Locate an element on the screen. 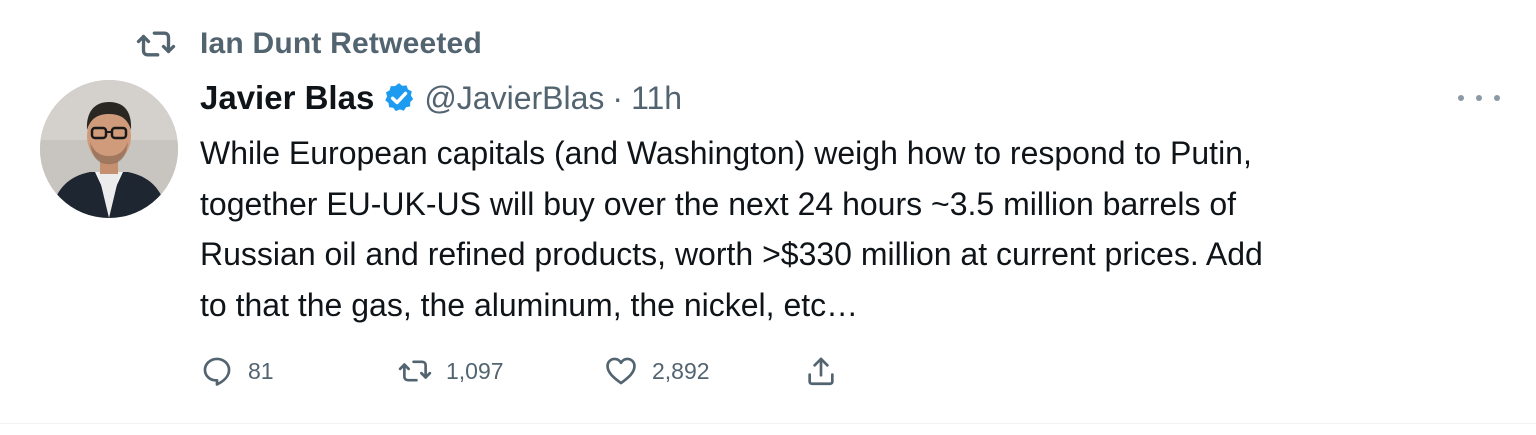 The image size is (1536, 435). more-options-icon is located at coordinates (1479, 98).